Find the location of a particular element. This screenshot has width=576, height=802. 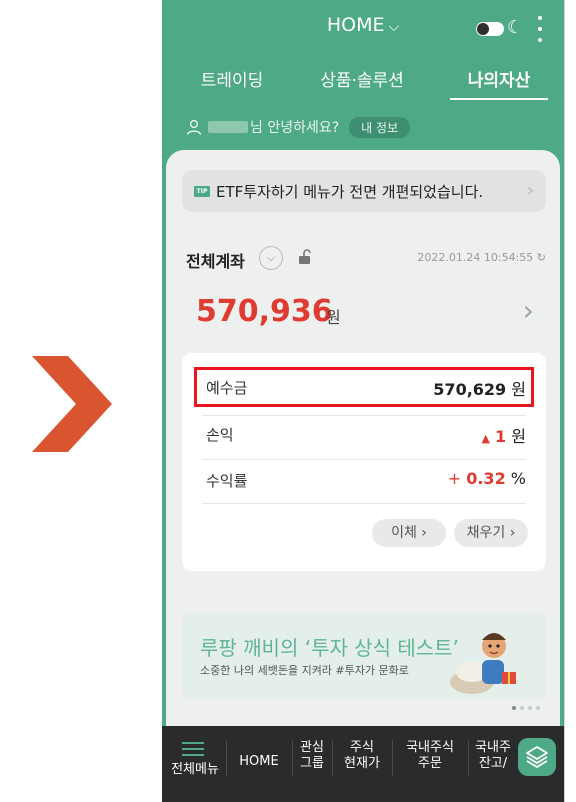

goblin-mascot-illustration is located at coordinates (483, 663).